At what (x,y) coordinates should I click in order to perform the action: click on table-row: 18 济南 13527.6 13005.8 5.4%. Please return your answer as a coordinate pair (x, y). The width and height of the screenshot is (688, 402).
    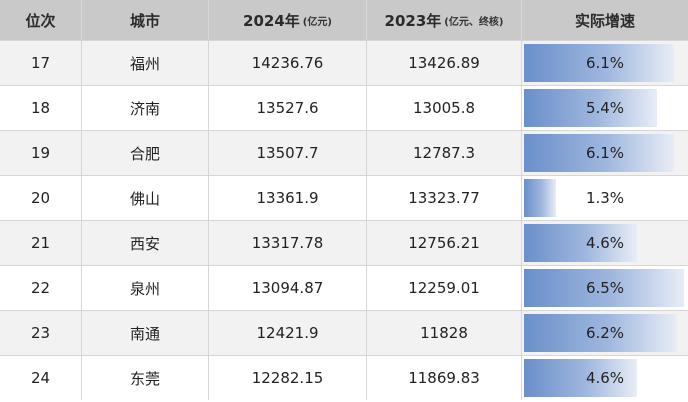
    Looking at the image, I should click on (344, 107).